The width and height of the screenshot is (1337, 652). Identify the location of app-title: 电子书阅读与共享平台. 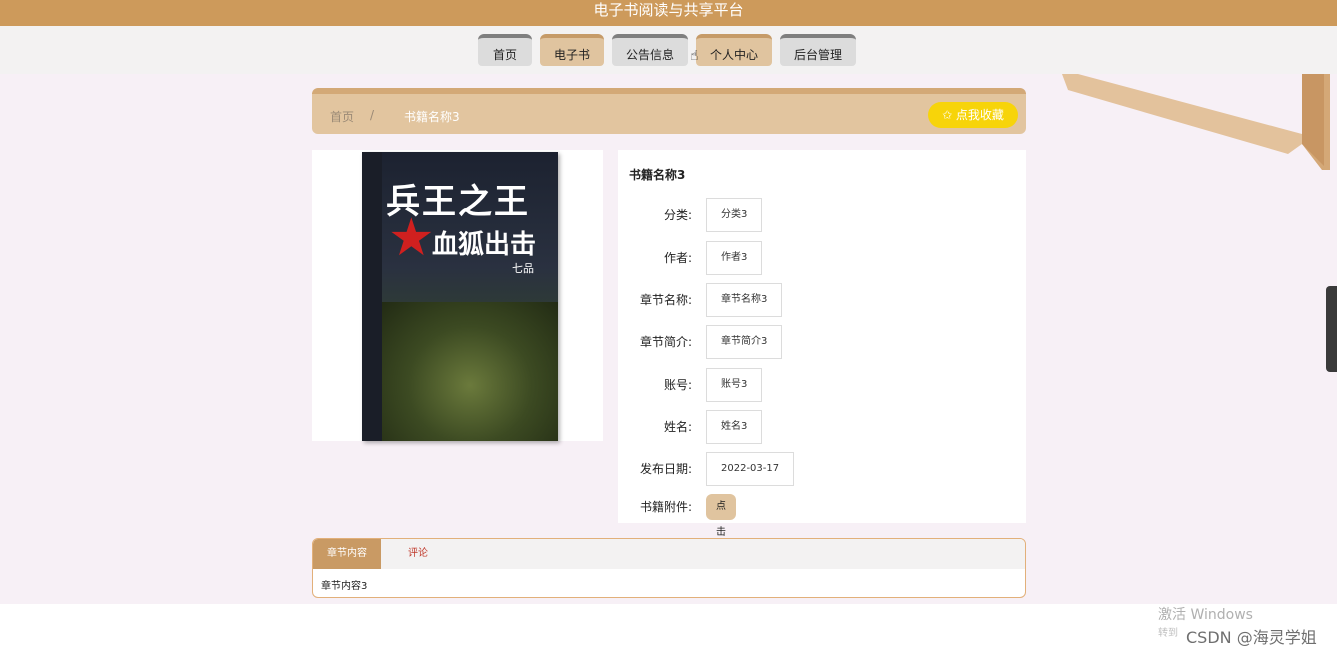
(668, 10).